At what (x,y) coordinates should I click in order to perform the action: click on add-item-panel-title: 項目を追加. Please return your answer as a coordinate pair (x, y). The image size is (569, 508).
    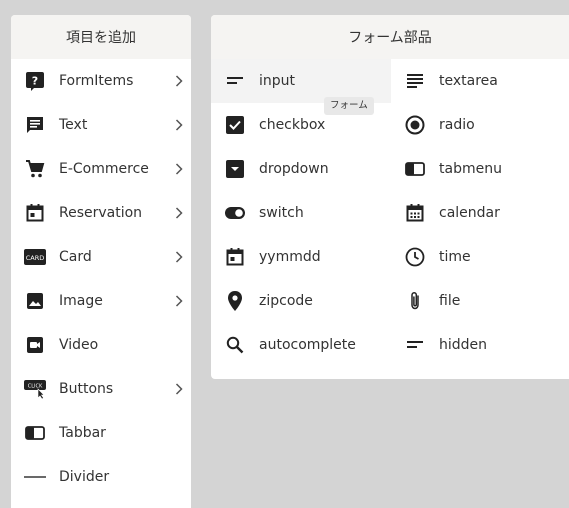
    Looking at the image, I should click on (101, 38).